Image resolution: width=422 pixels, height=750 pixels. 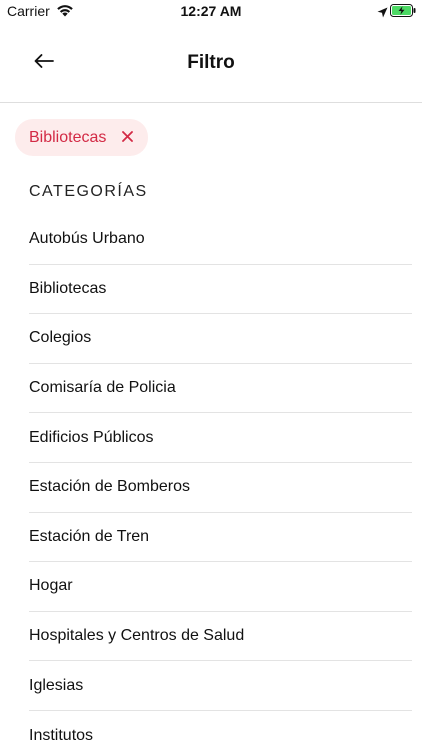 I want to click on battery-charging-icon, so click(x=403, y=10).